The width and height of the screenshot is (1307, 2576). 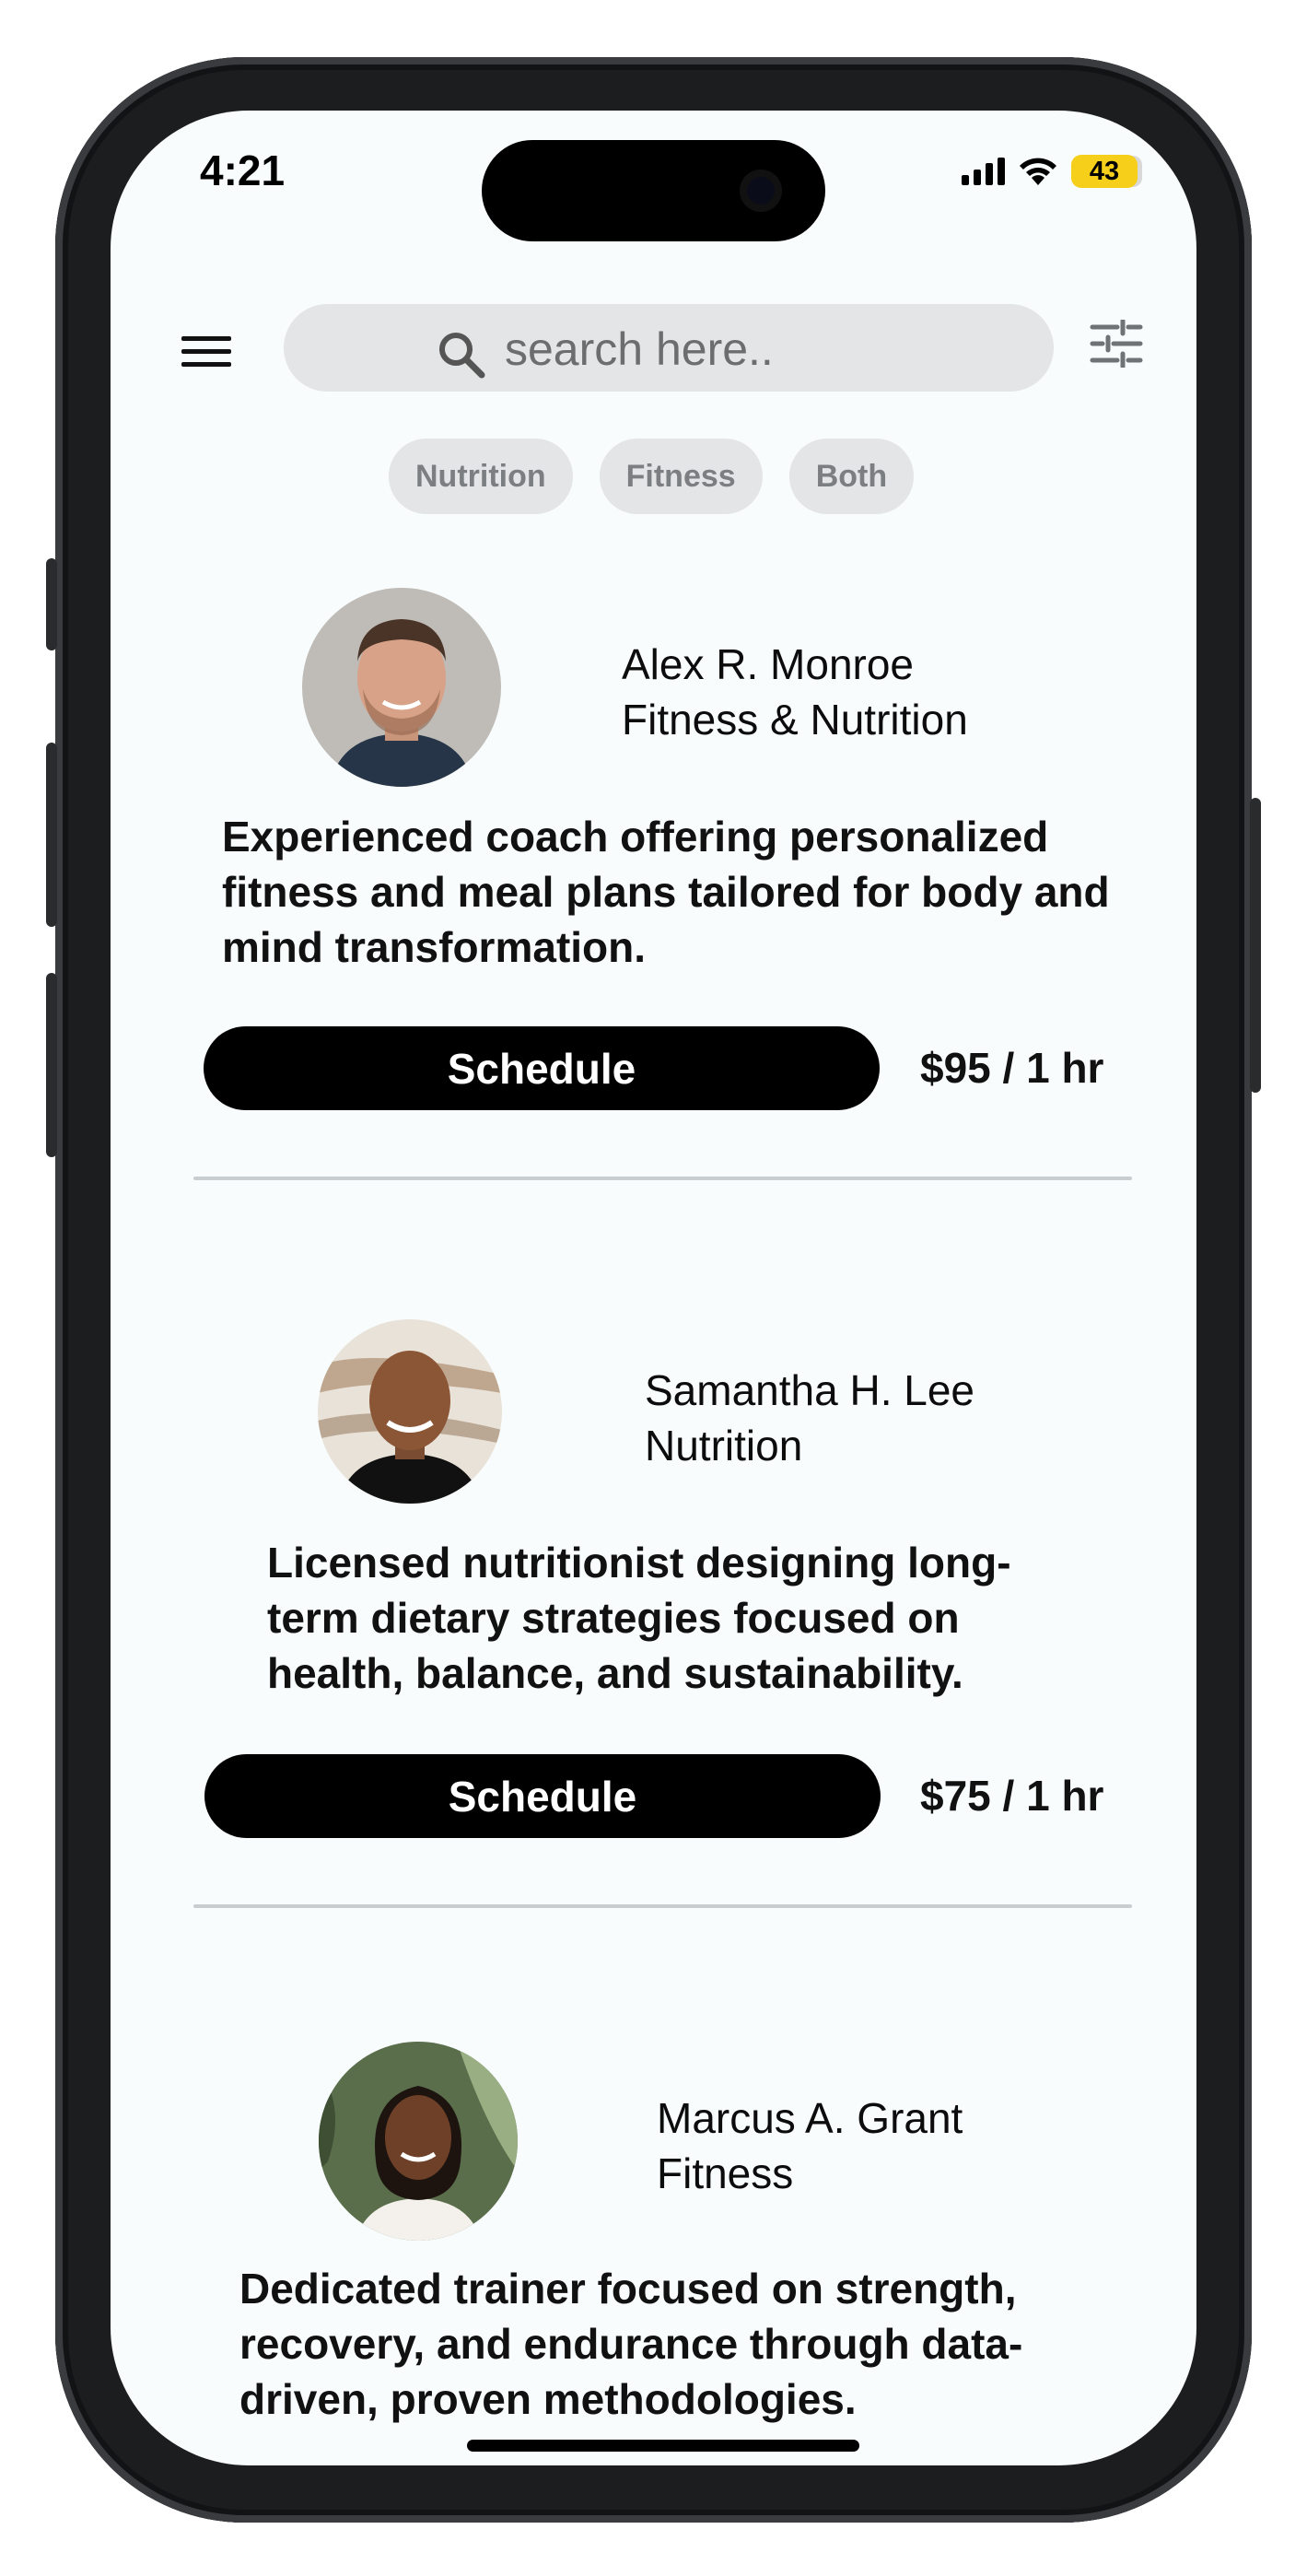 I want to click on search-bar, so click(x=669, y=348).